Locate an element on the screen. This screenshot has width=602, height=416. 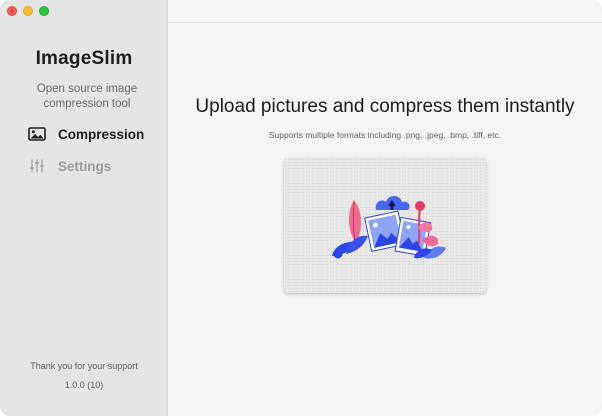
upload-dropzone is located at coordinates (385, 225).